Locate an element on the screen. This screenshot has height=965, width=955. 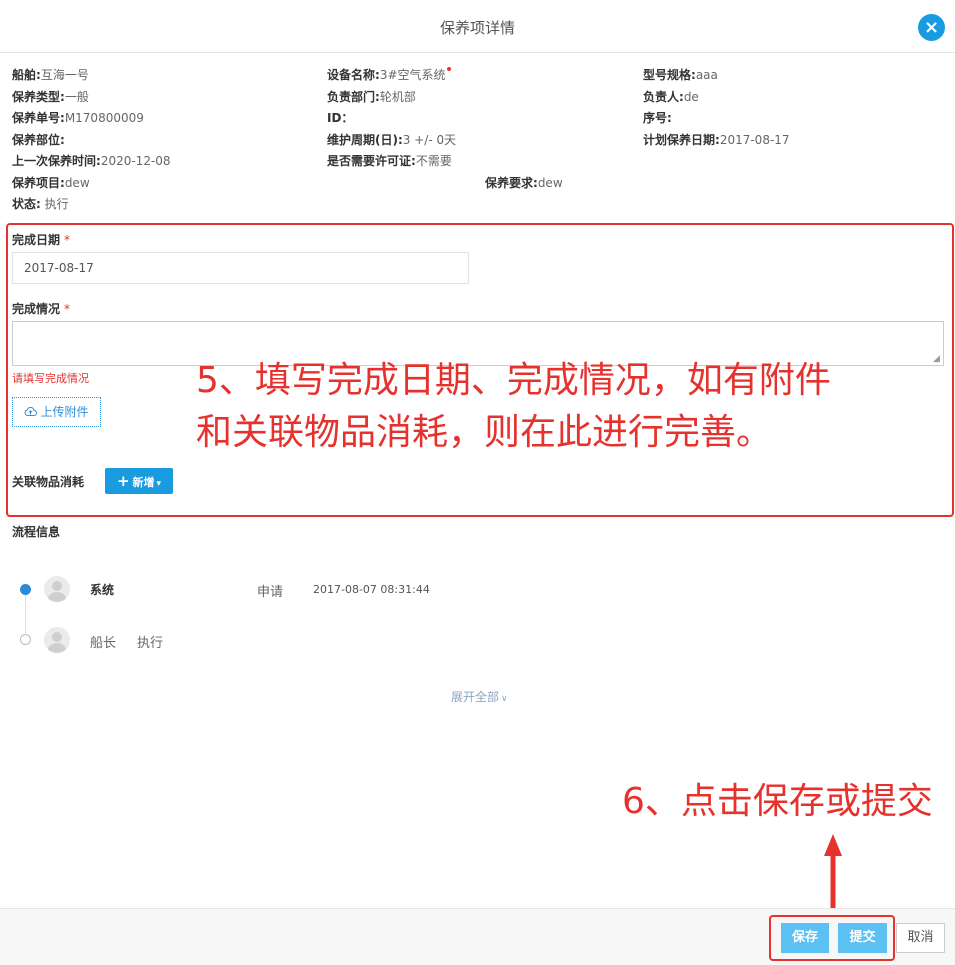
info-owner: 负责人:de is located at coordinates (671, 97).